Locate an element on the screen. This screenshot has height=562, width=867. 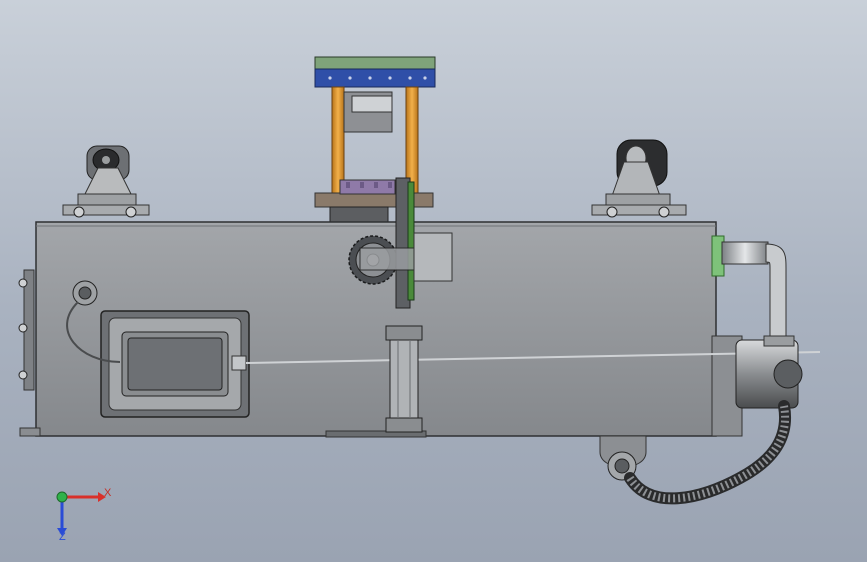
press-frame is located at coordinates (375, 141).